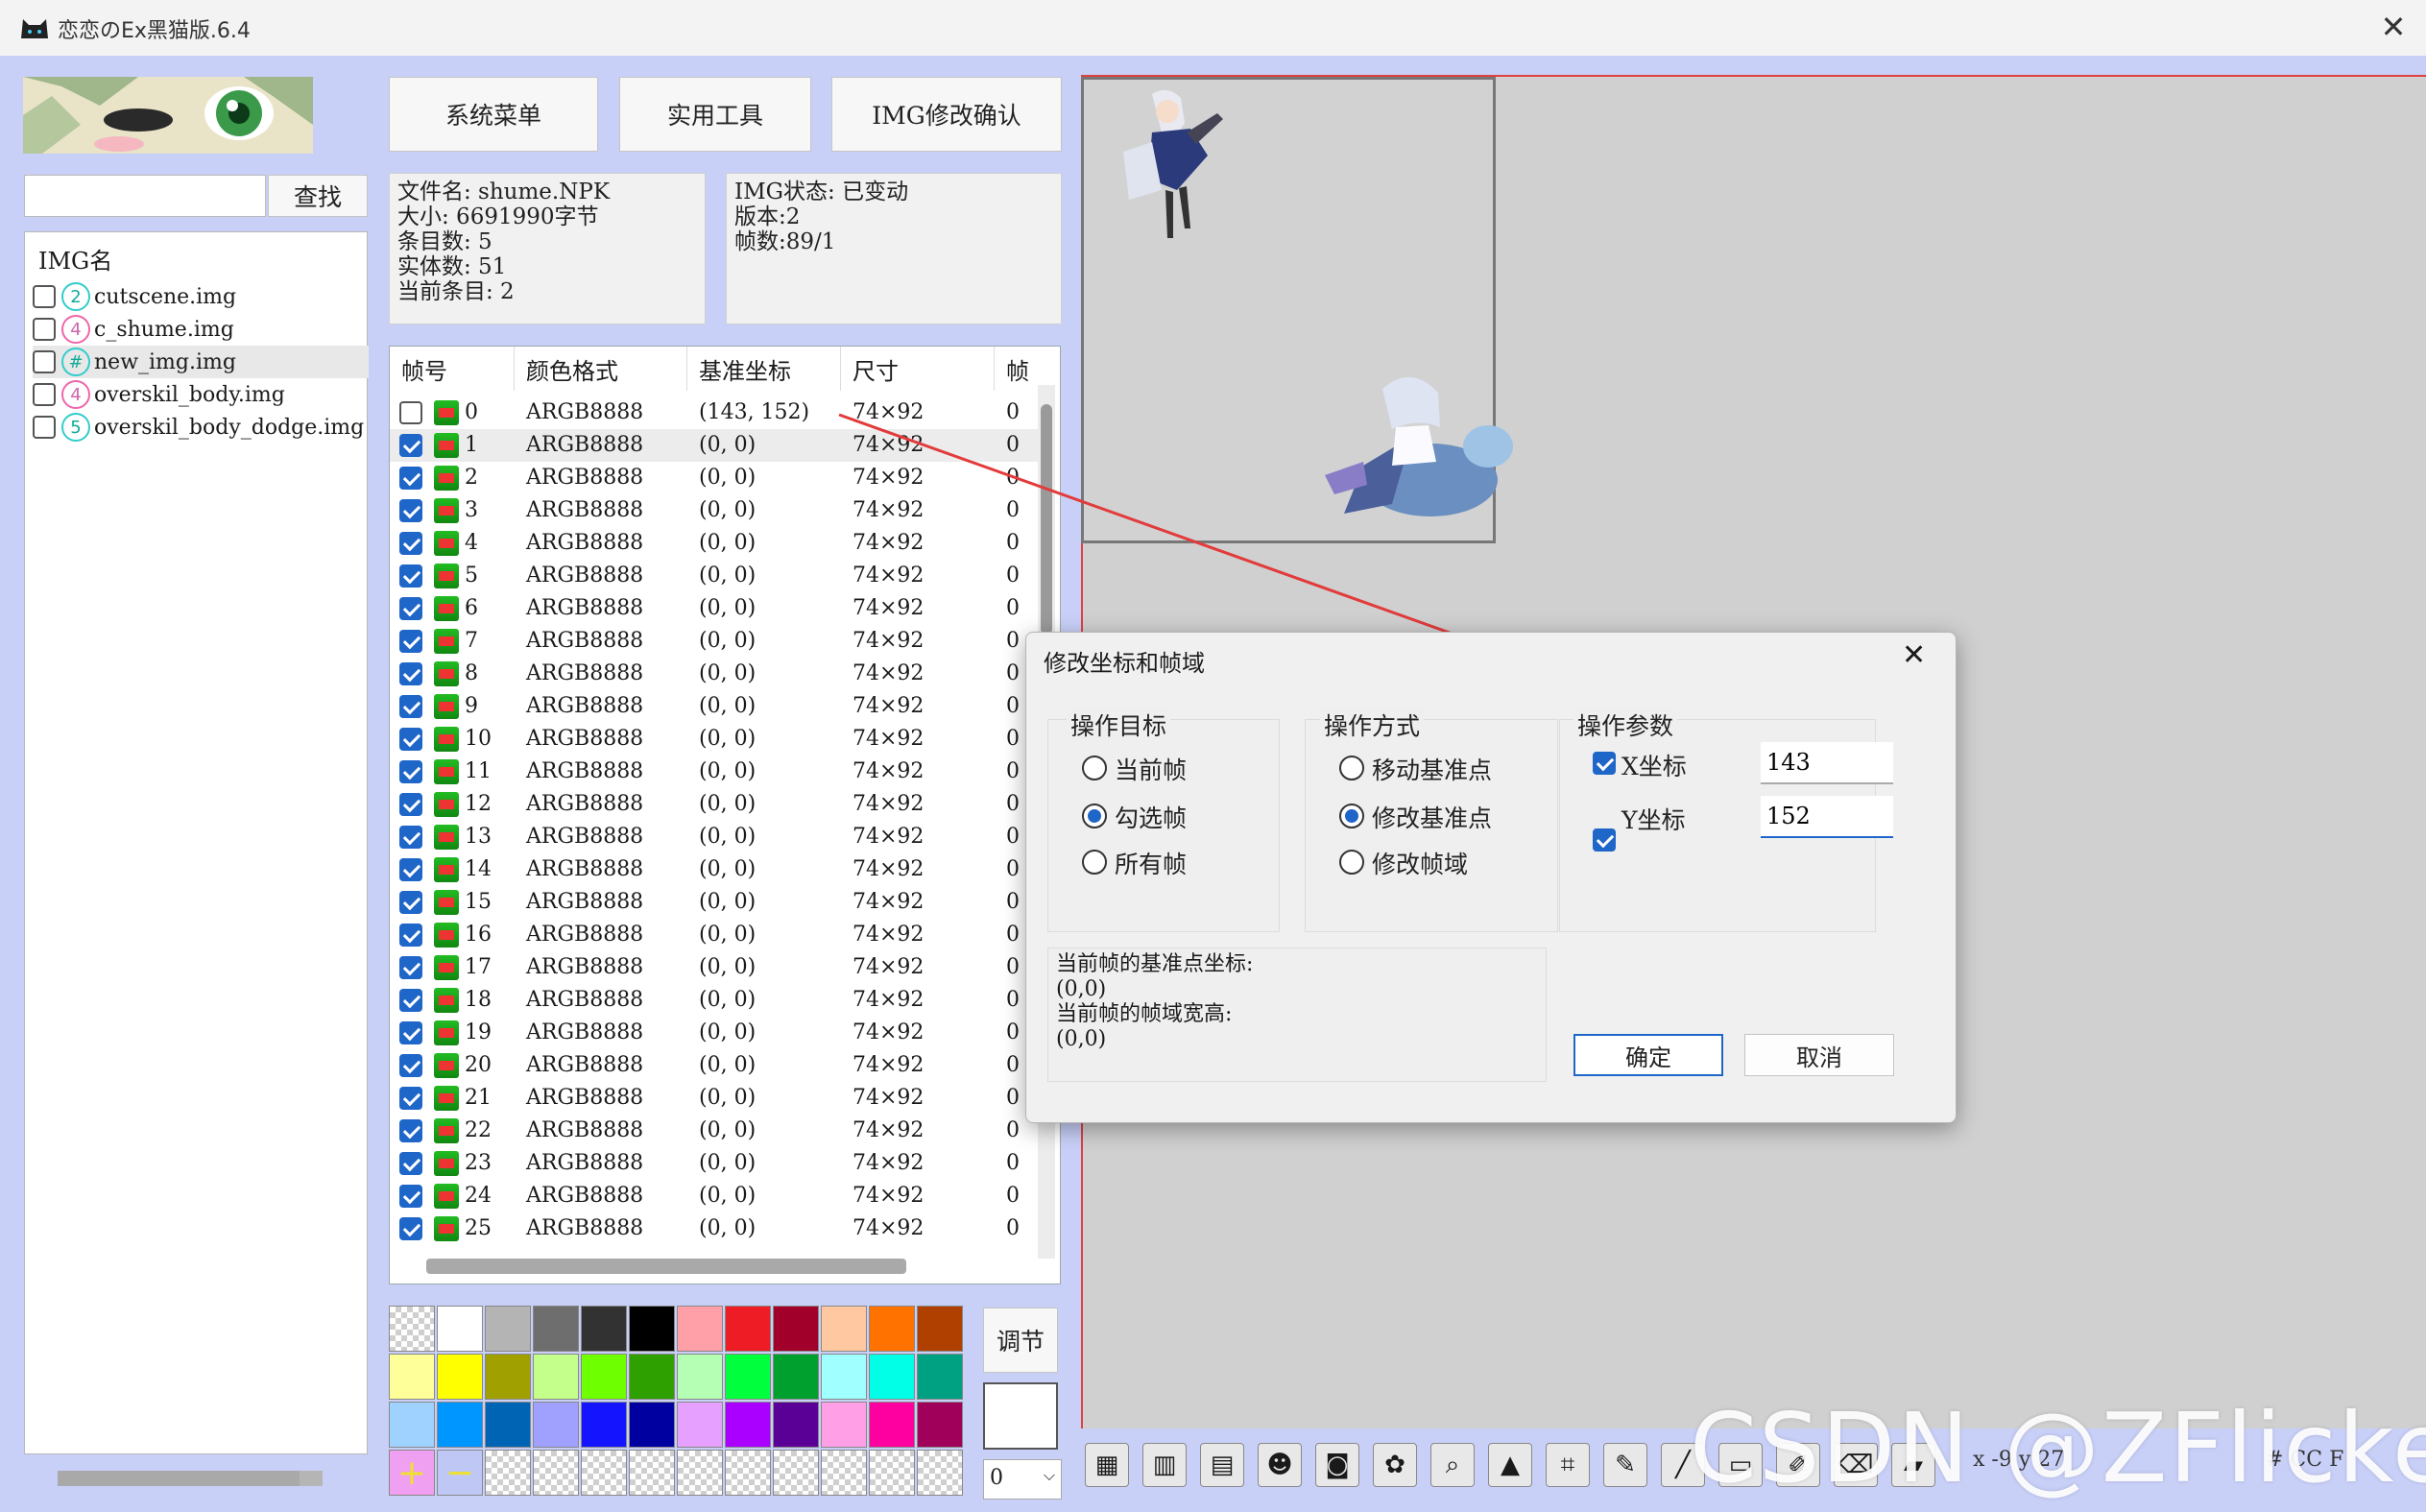 This screenshot has width=2426, height=1512. I want to click on paw-icon: ✿, so click(1395, 1465).